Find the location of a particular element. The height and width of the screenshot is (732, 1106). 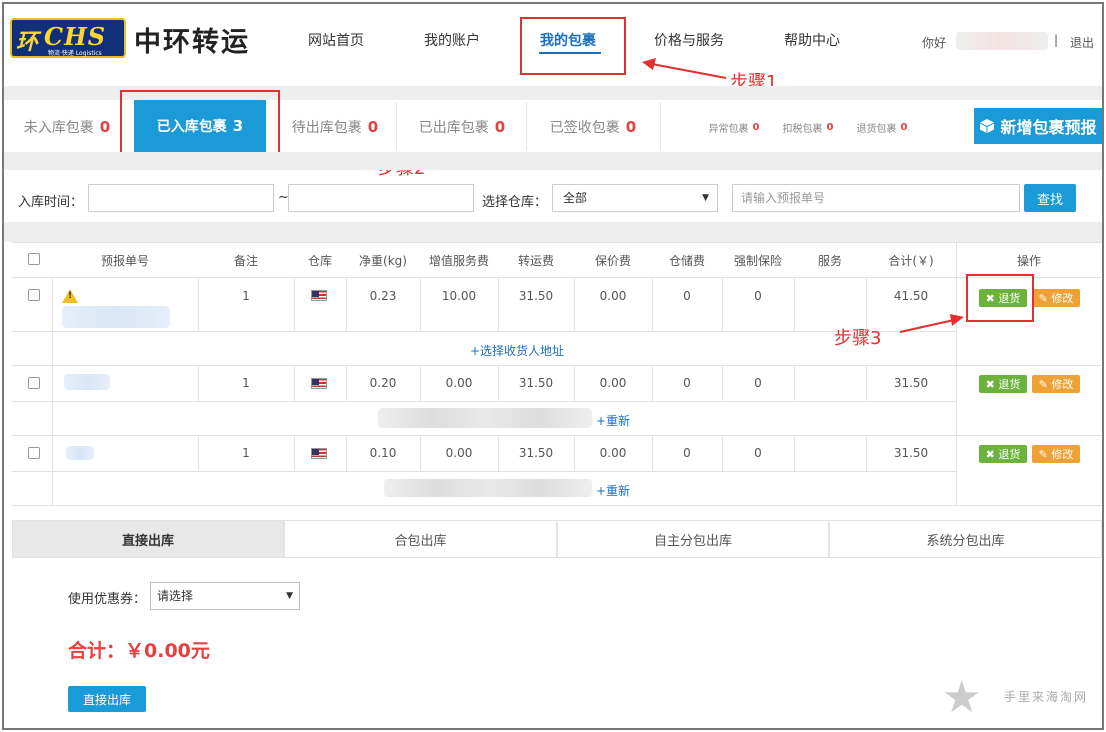

tab-pending-out: 待出库包裹 0 is located at coordinates (335, 127).